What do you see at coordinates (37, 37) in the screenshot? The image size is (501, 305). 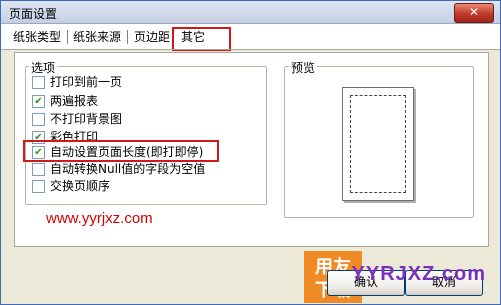 I see `tab-paper-type: 纸张类型` at bounding box center [37, 37].